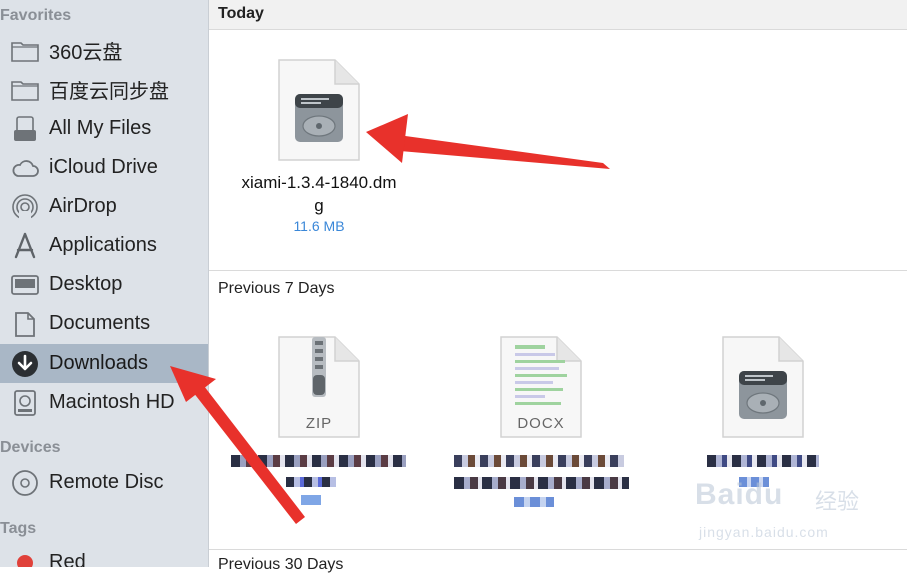 The width and height of the screenshot is (907, 582). I want to click on sidebar-item-label: iCloud Drive, so click(103, 167).